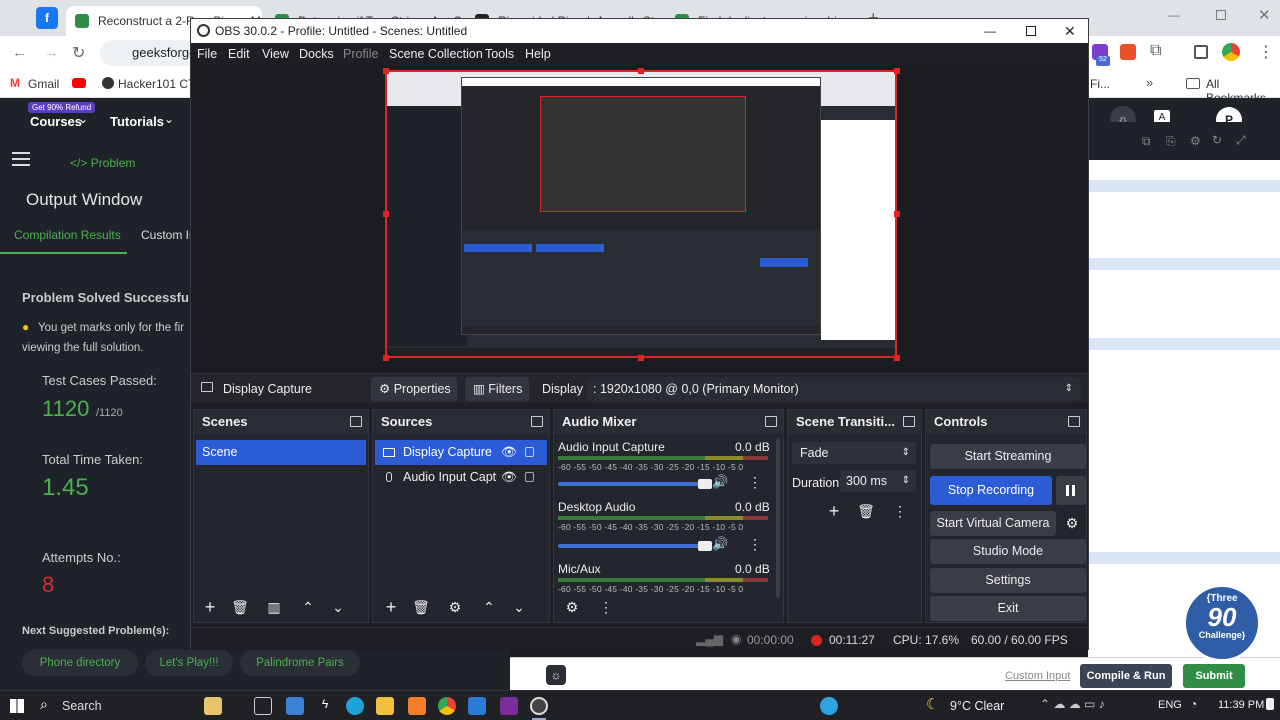 This screenshot has height=720, width=1280. I want to click on weather-text: 9°C Clear, so click(977, 706).